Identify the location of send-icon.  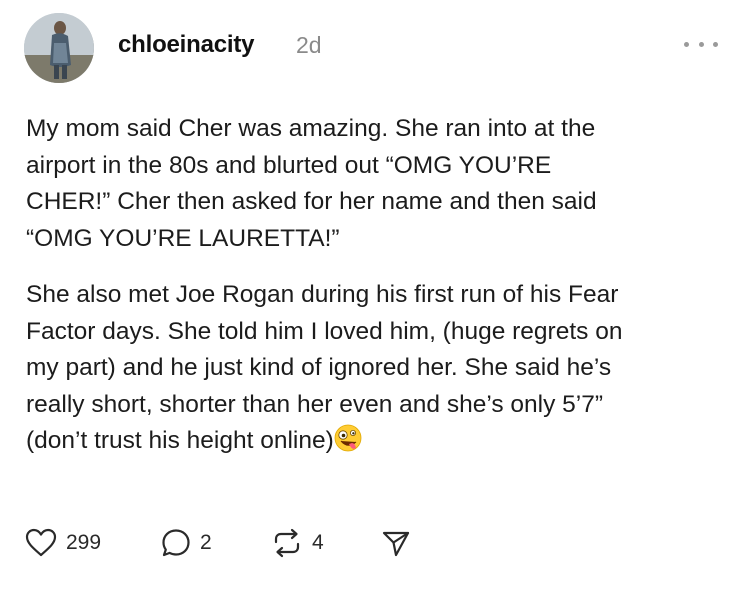
(396, 544).